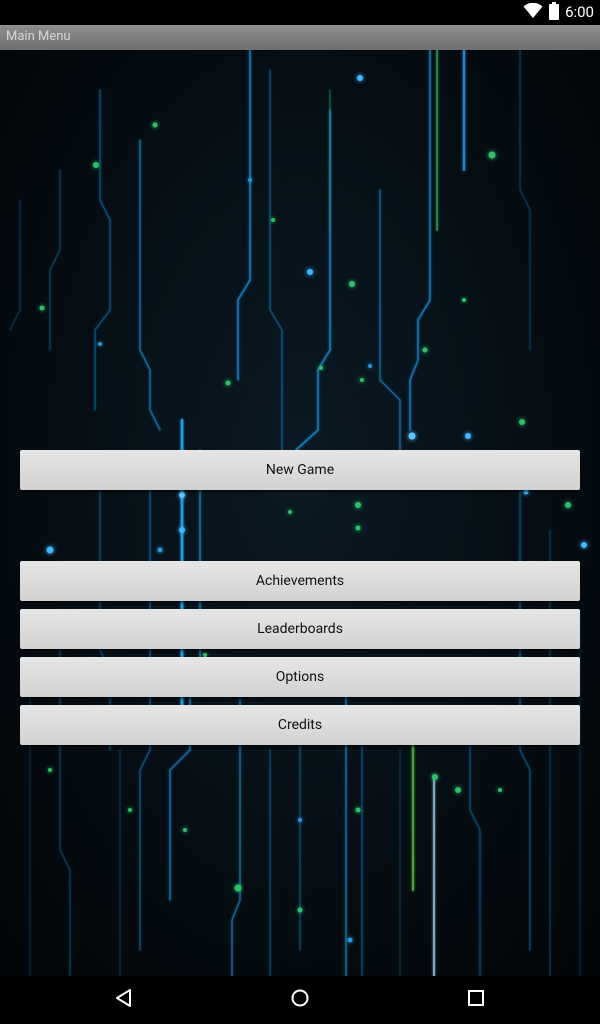  What do you see at coordinates (300, 470) in the screenshot?
I see `new-game-button: New Game` at bounding box center [300, 470].